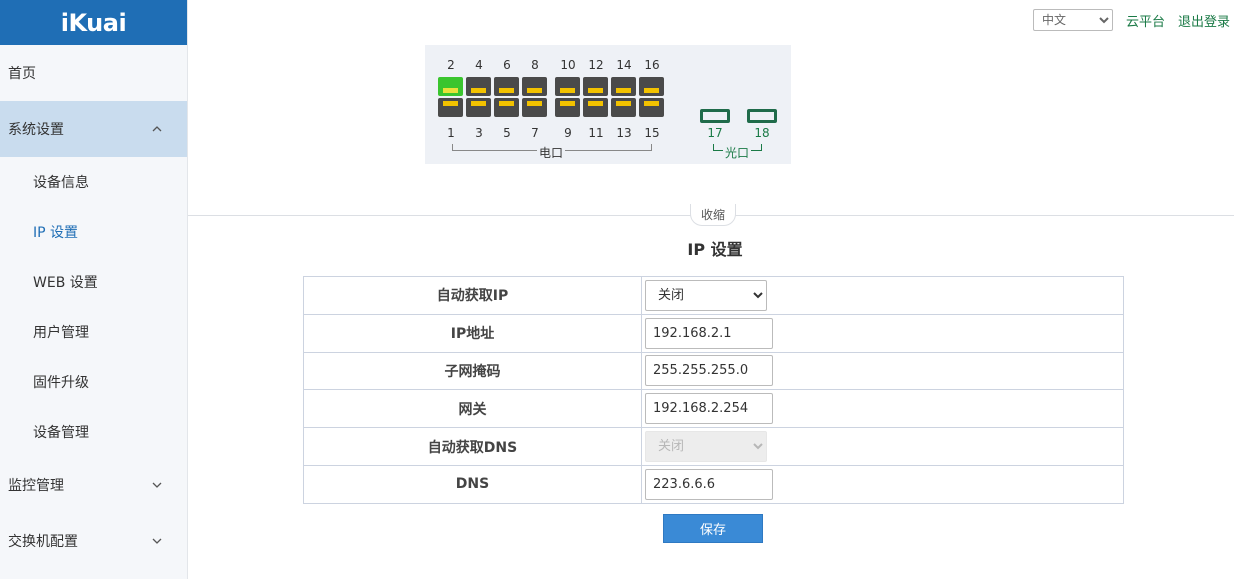 Image resolution: width=1234 pixels, height=579 pixels. Describe the element at coordinates (1072, 20) in the screenshot. I see `language-select: 中文` at that location.